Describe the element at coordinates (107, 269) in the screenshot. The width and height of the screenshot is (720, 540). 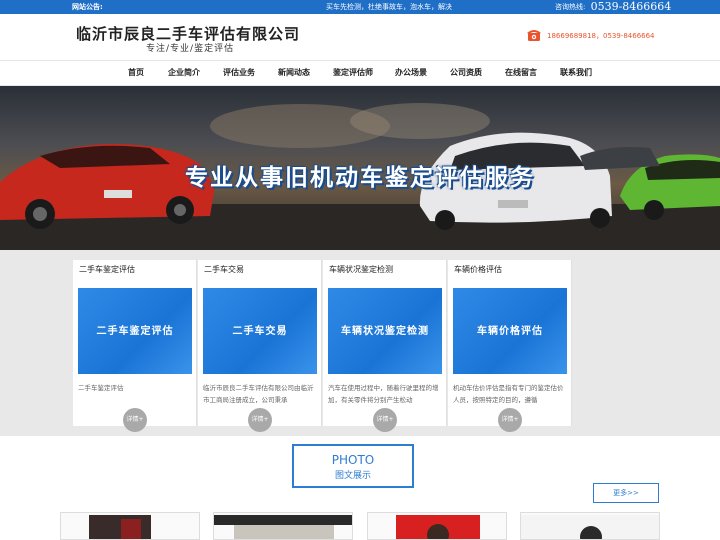
I see `service-title: 二手车鉴定评估` at that location.